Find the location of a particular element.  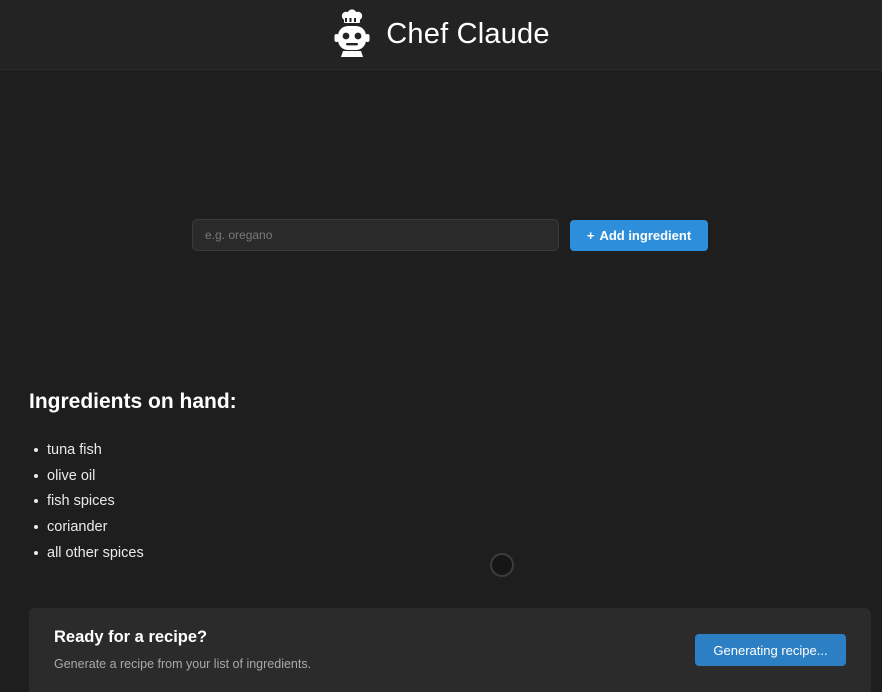

ingredient-label: olive oil is located at coordinates (71, 475).